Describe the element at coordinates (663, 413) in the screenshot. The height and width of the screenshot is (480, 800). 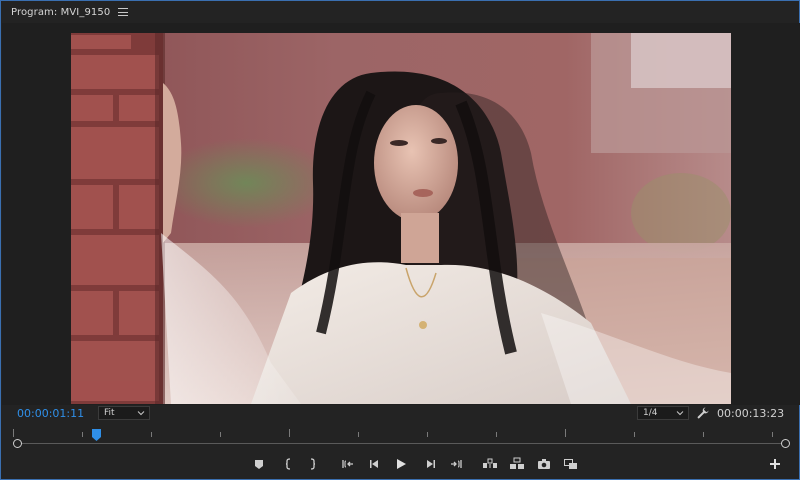
I see `playback-resolution-dropdown: 1/4` at that location.